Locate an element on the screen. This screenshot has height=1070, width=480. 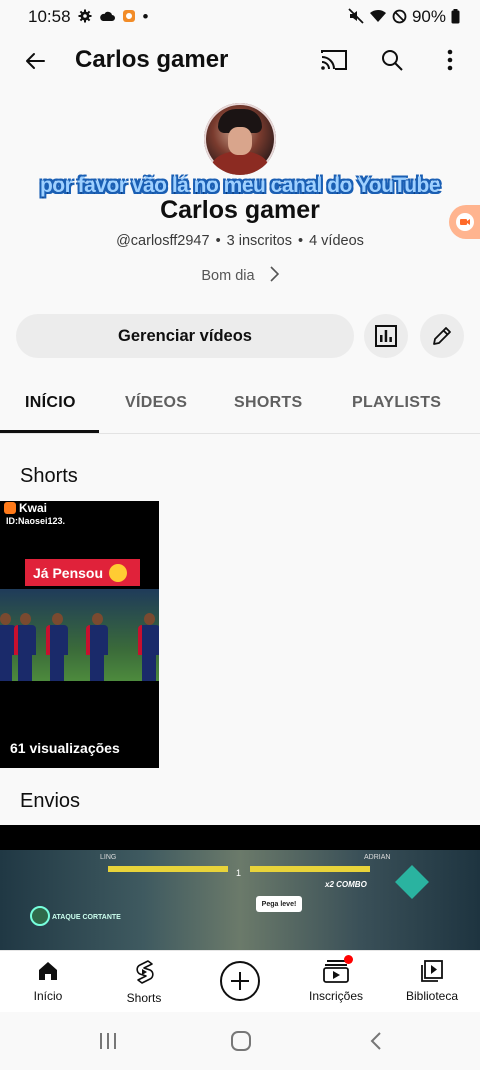
channel-avatar is located at coordinates (240, 139).